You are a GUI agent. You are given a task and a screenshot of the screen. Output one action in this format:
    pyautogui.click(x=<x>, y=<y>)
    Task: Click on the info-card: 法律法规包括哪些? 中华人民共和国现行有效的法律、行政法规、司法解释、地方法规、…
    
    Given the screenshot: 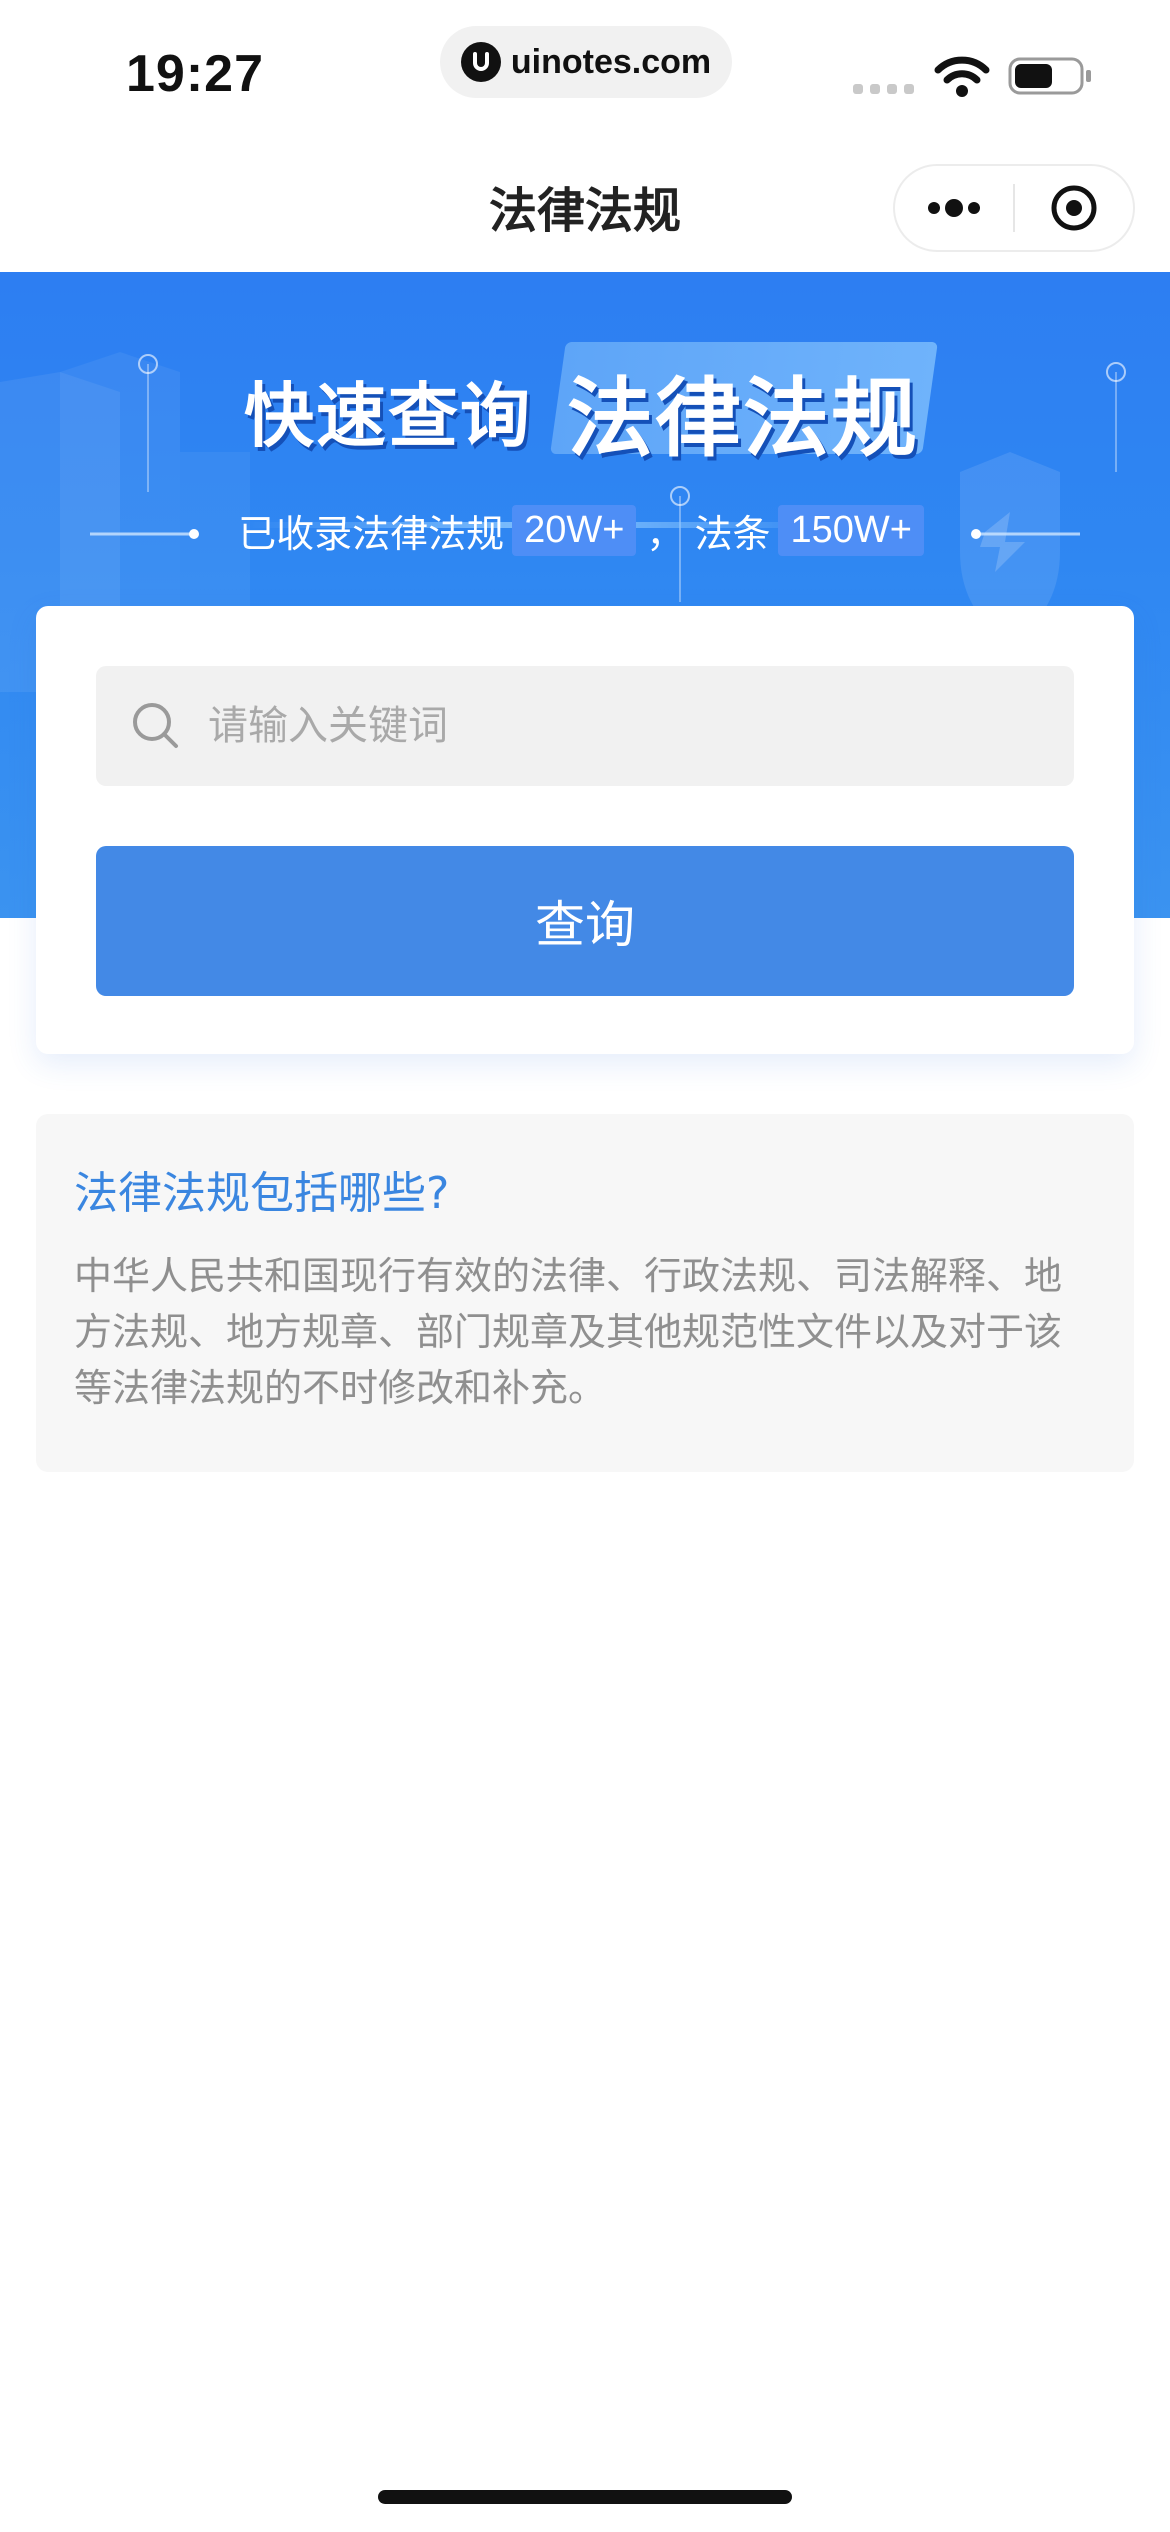 What is the action you would take?
    pyautogui.click(x=585, y=1293)
    